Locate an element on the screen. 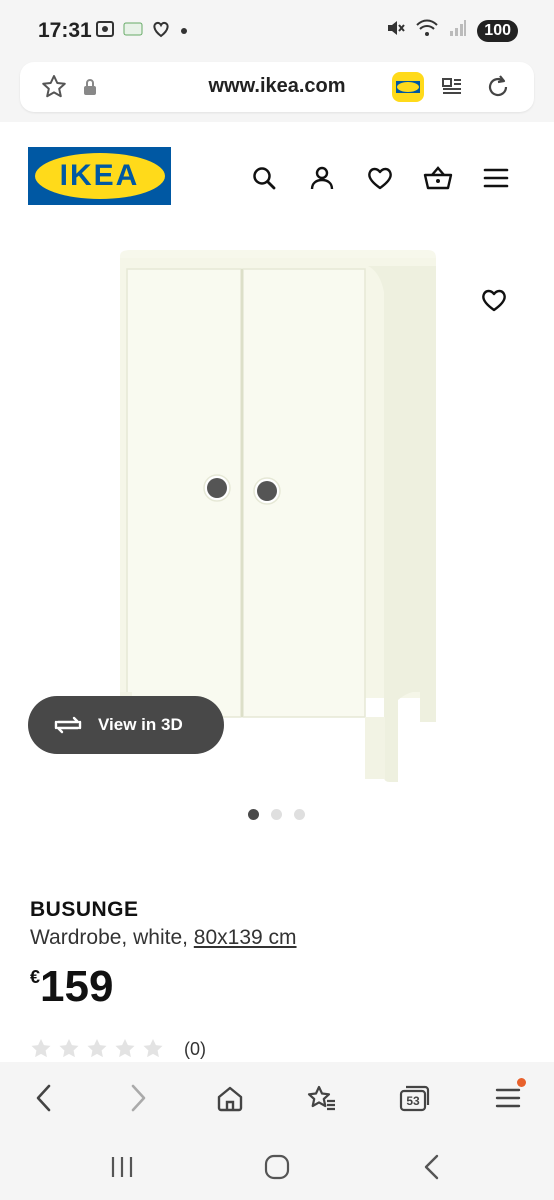 The height and width of the screenshot is (1200, 554). browser-menu-button is located at coordinates (508, 1098).